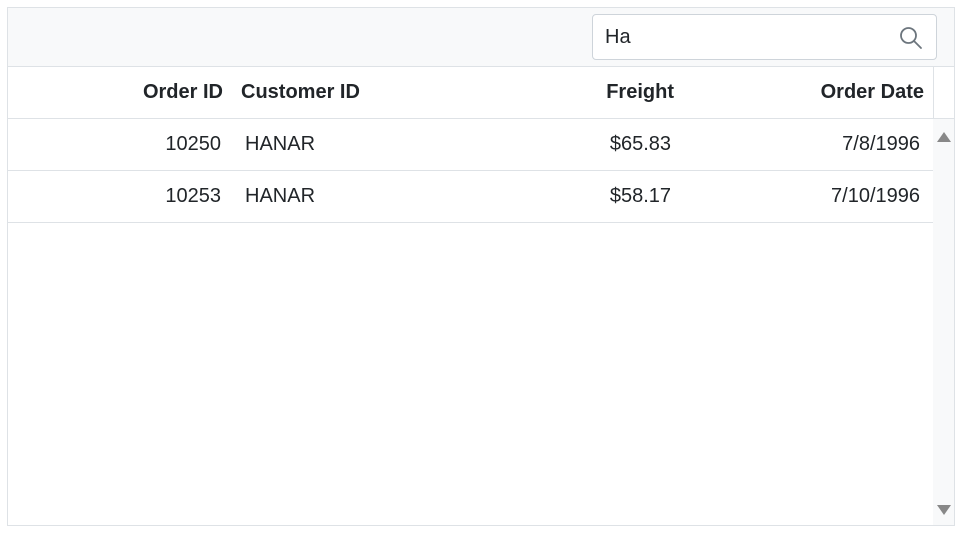 The image size is (963, 535). What do you see at coordinates (881, 144) in the screenshot?
I see `cell-order-date: 7/8/1996` at bounding box center [881, 144].